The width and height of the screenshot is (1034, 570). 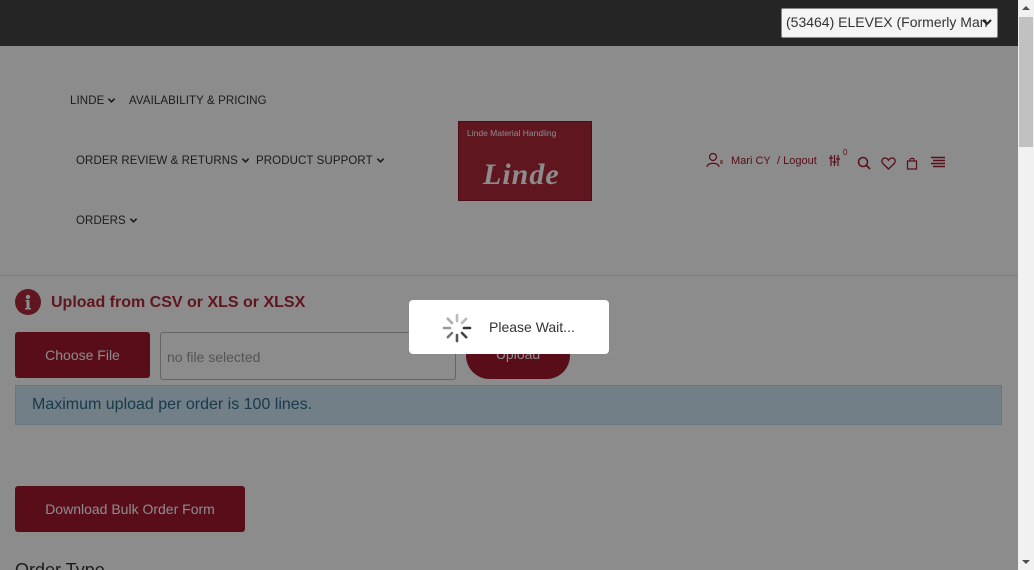 I want to click on account-select: (53464) ELEVEX (Formerly Man, so click(x=889, y=23).